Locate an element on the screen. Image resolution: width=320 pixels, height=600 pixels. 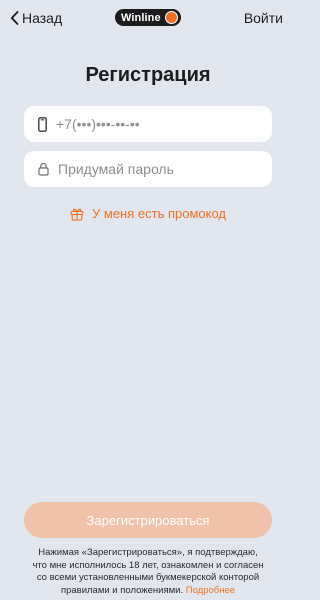
logo-dot-icon is located at coordinates (171, 17).